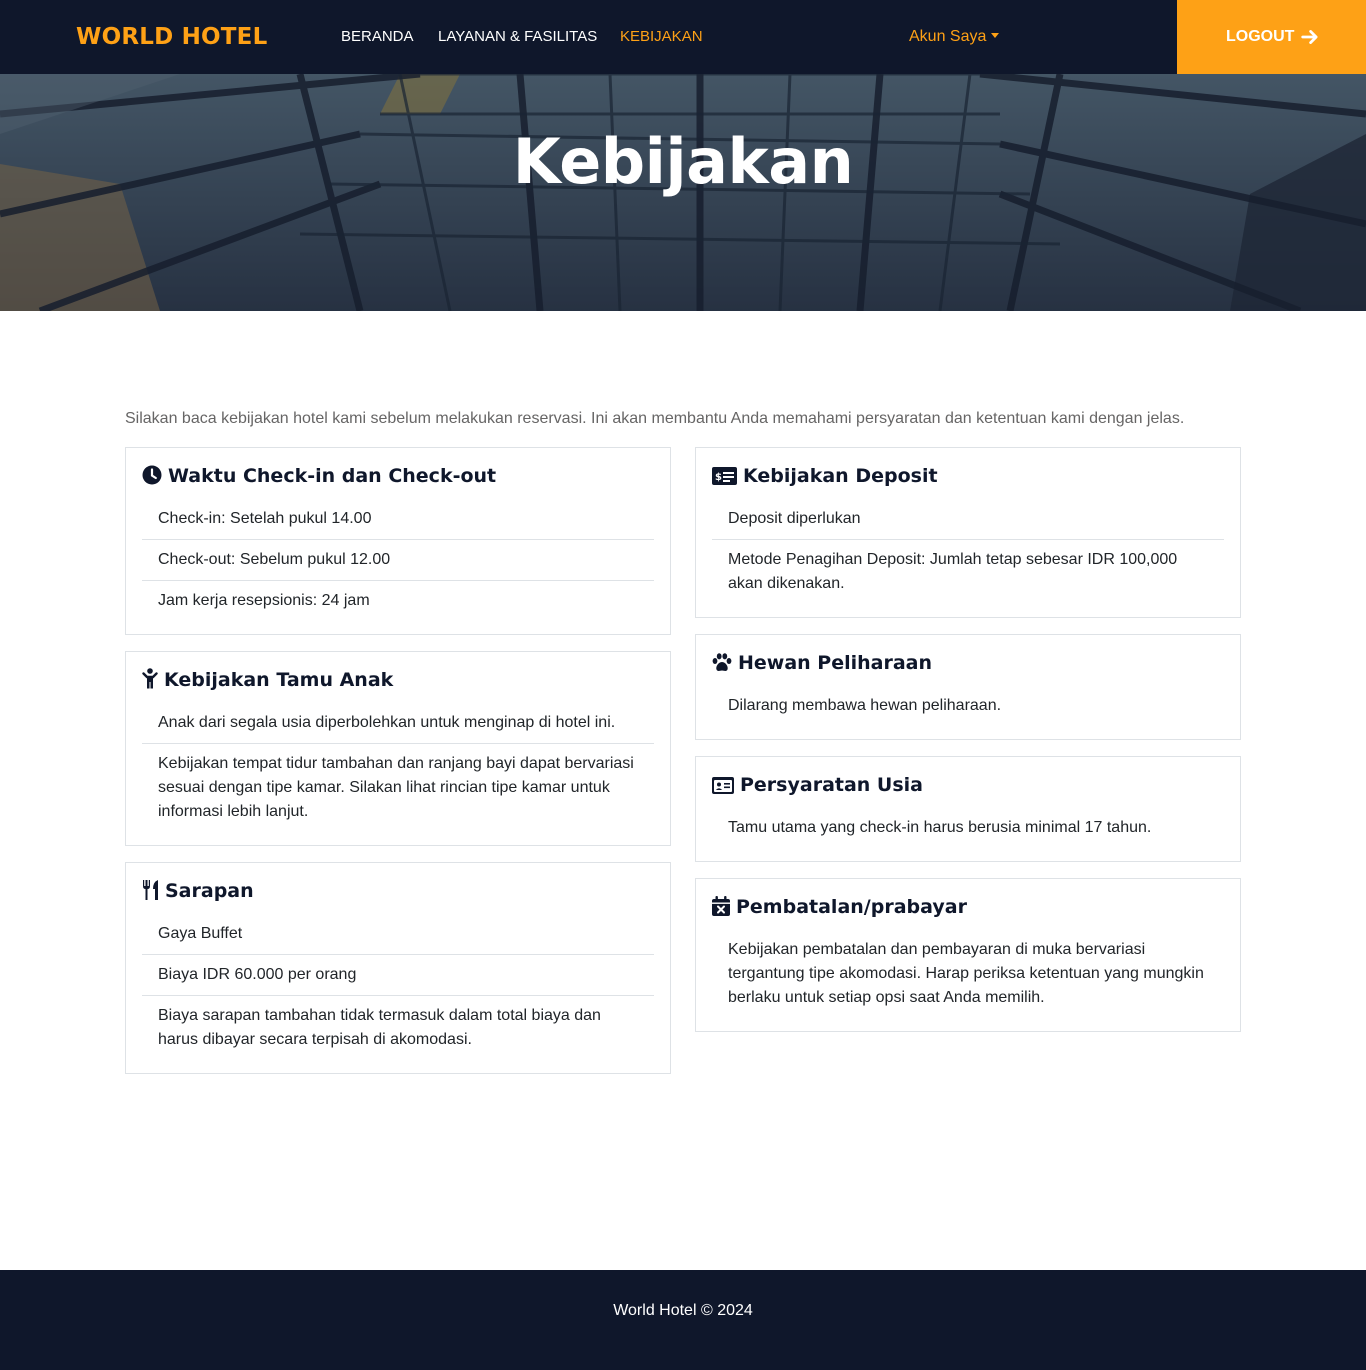  I want to click on list-item: Check-out: Sebelum pukul 12.00, so click(398, 560).